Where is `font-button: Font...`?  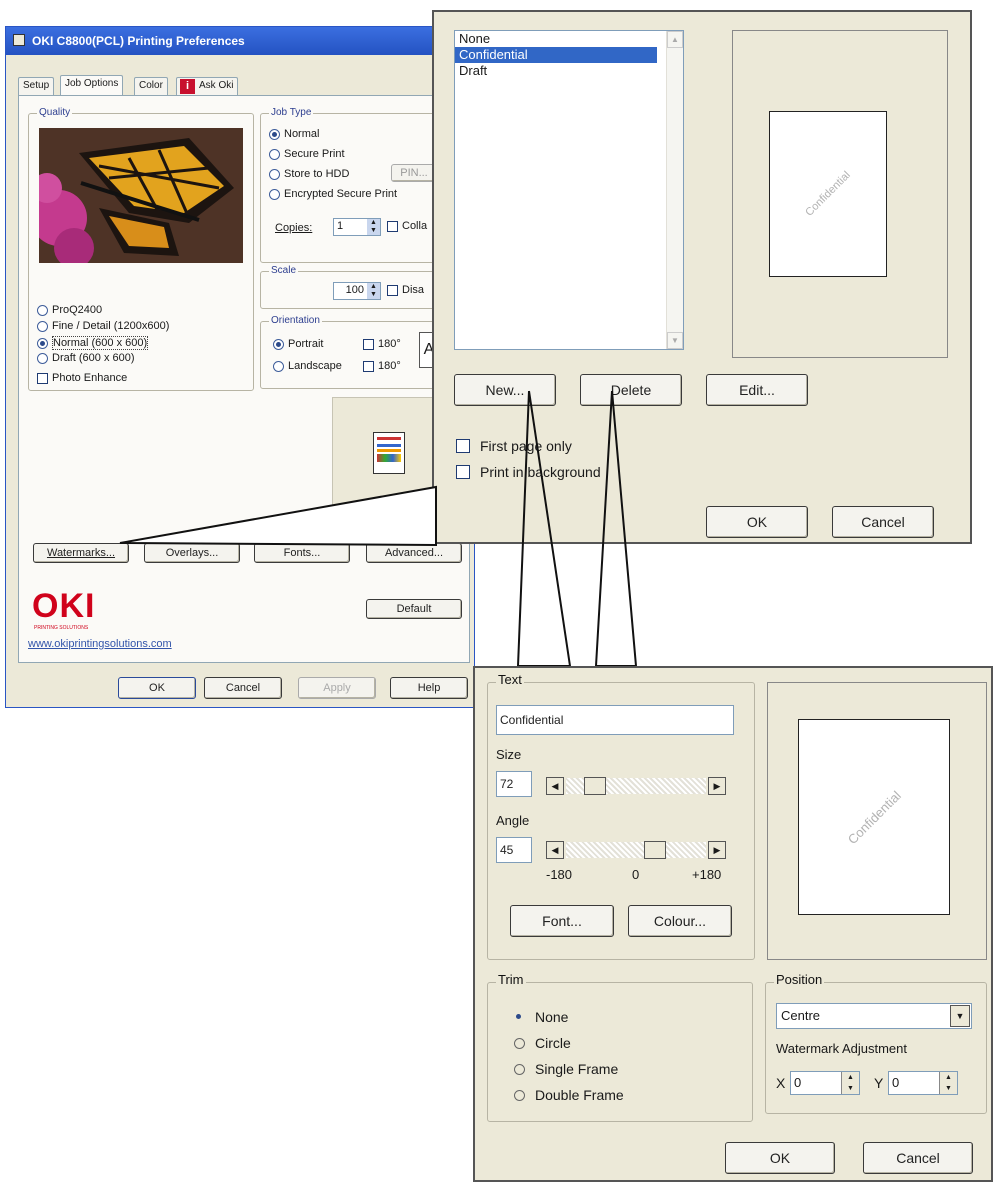
font-button: Font... is located at coordinates (562, 921).